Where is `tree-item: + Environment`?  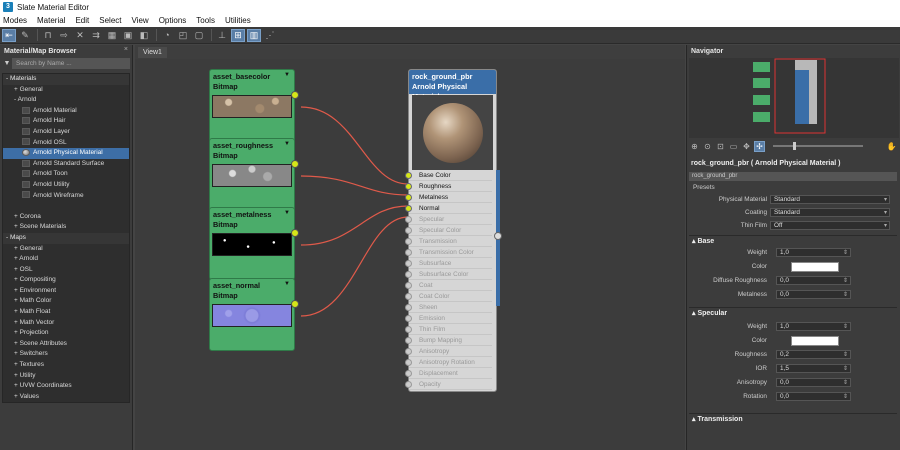 tree-item: + Environment is located at coordinates (66, 291).